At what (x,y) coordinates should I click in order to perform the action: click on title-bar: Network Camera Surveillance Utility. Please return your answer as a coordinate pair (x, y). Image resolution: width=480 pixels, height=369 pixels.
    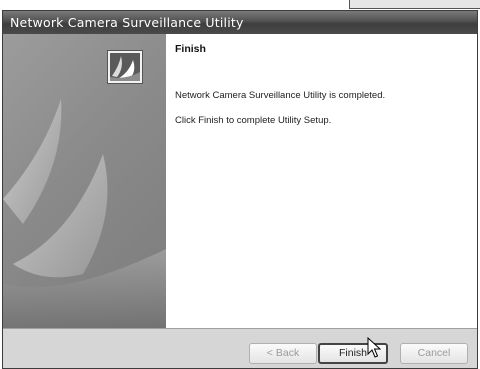
    Looking at the image, I should click on (240, 22).